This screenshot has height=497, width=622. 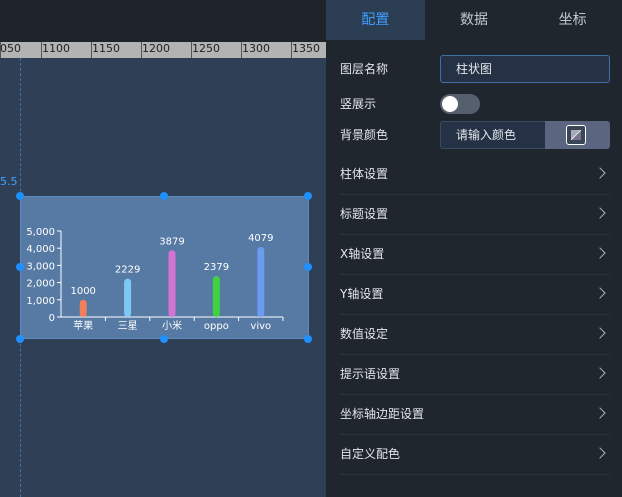 What do you see at coordinates (40, 249) in the screenshot?
I see `y-tick-label: 4,000` at bounding box center [40, 249].